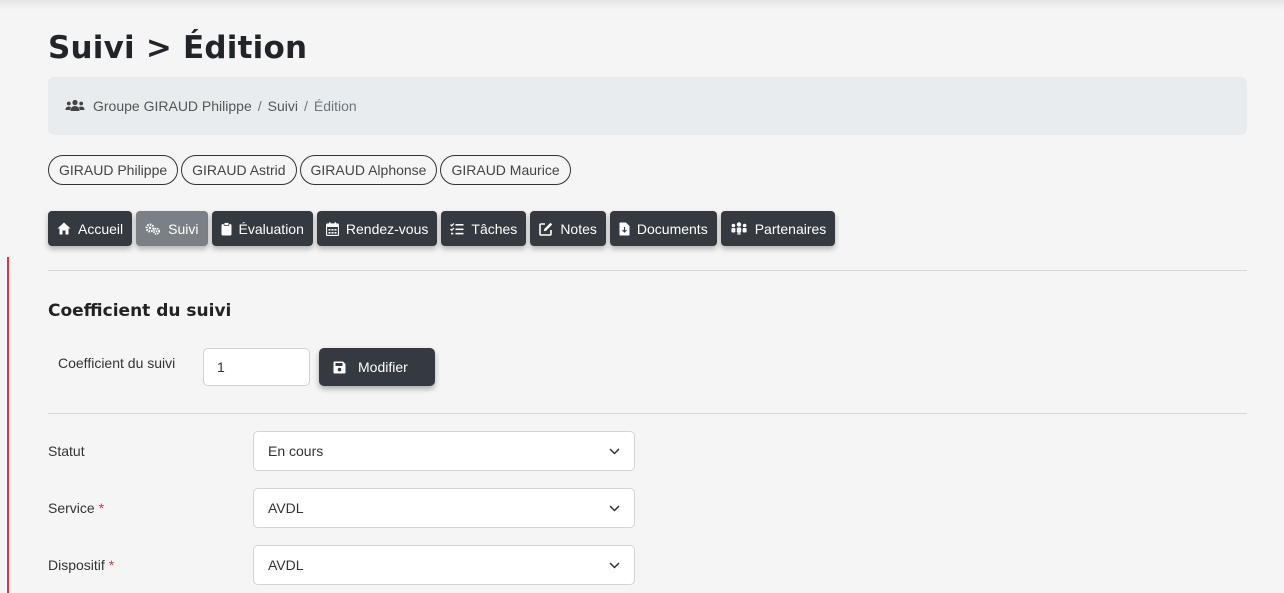 This screenshot has width=1284, height=593. Describe the element at coordinates (113, 170) in the screenshot. I see `person-pill: GIRAUD Philippe` at that location.